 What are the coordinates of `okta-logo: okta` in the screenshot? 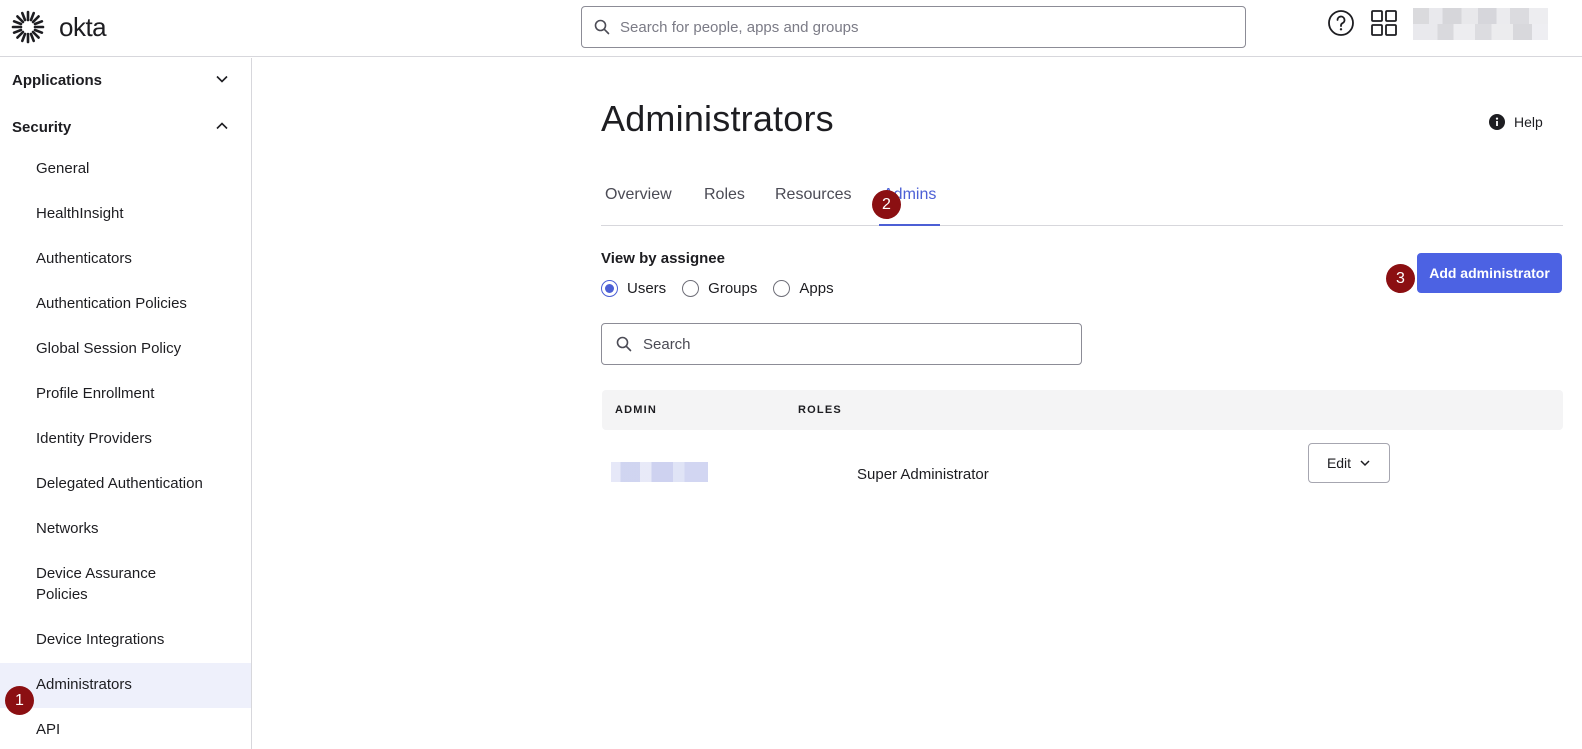 It's located at (59, 27).